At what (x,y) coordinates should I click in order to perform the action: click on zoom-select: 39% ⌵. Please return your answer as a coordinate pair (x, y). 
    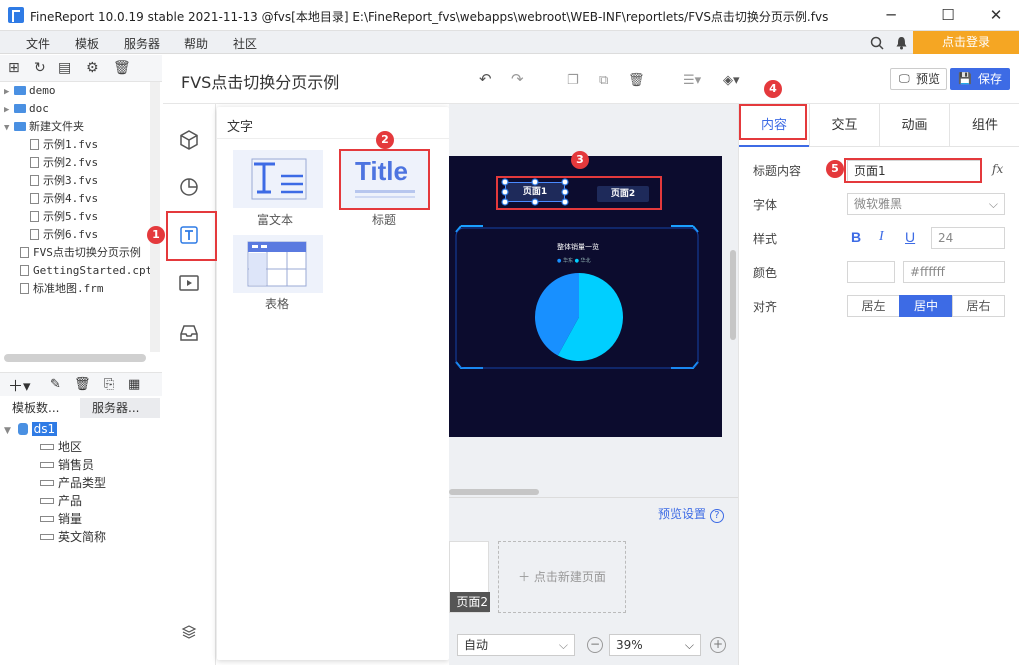
    Looking at the image, I should click on (655, 645).